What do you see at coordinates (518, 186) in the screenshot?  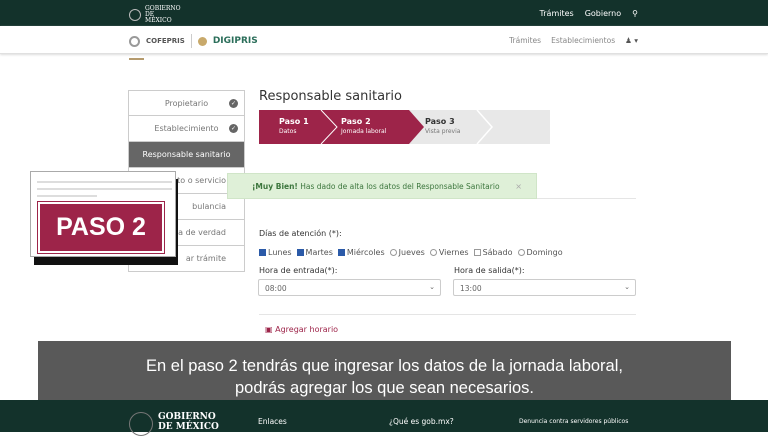 I see `close-icon: ×` at bounding box center [518, 186].